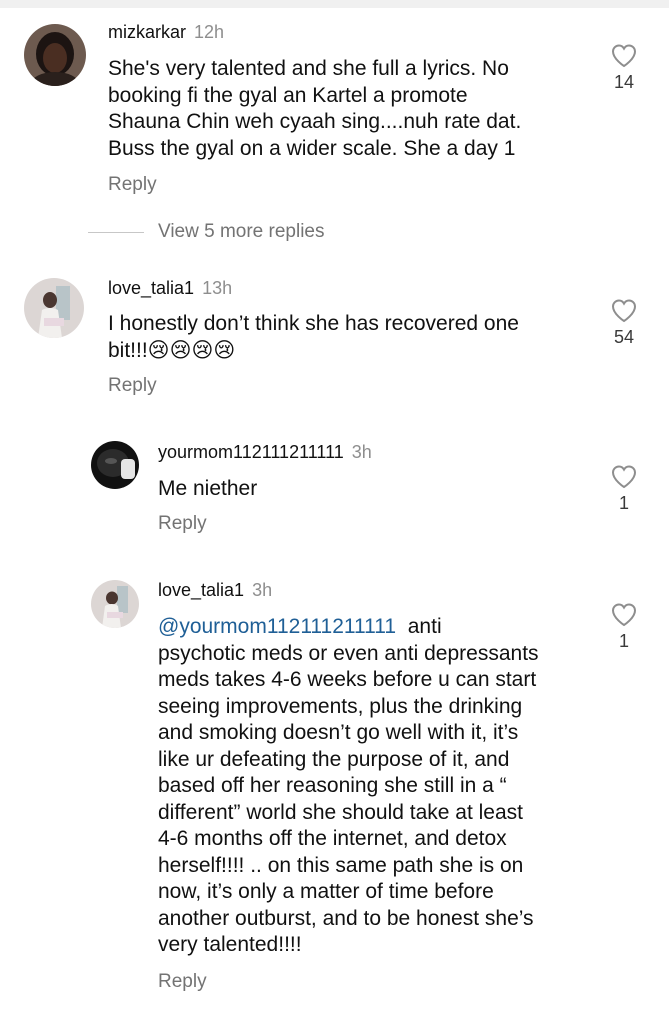 The height and width of the screenshot is (1024, 669). I want to click on view-more-replies-button: View 5 more replies, so click(206, 232).